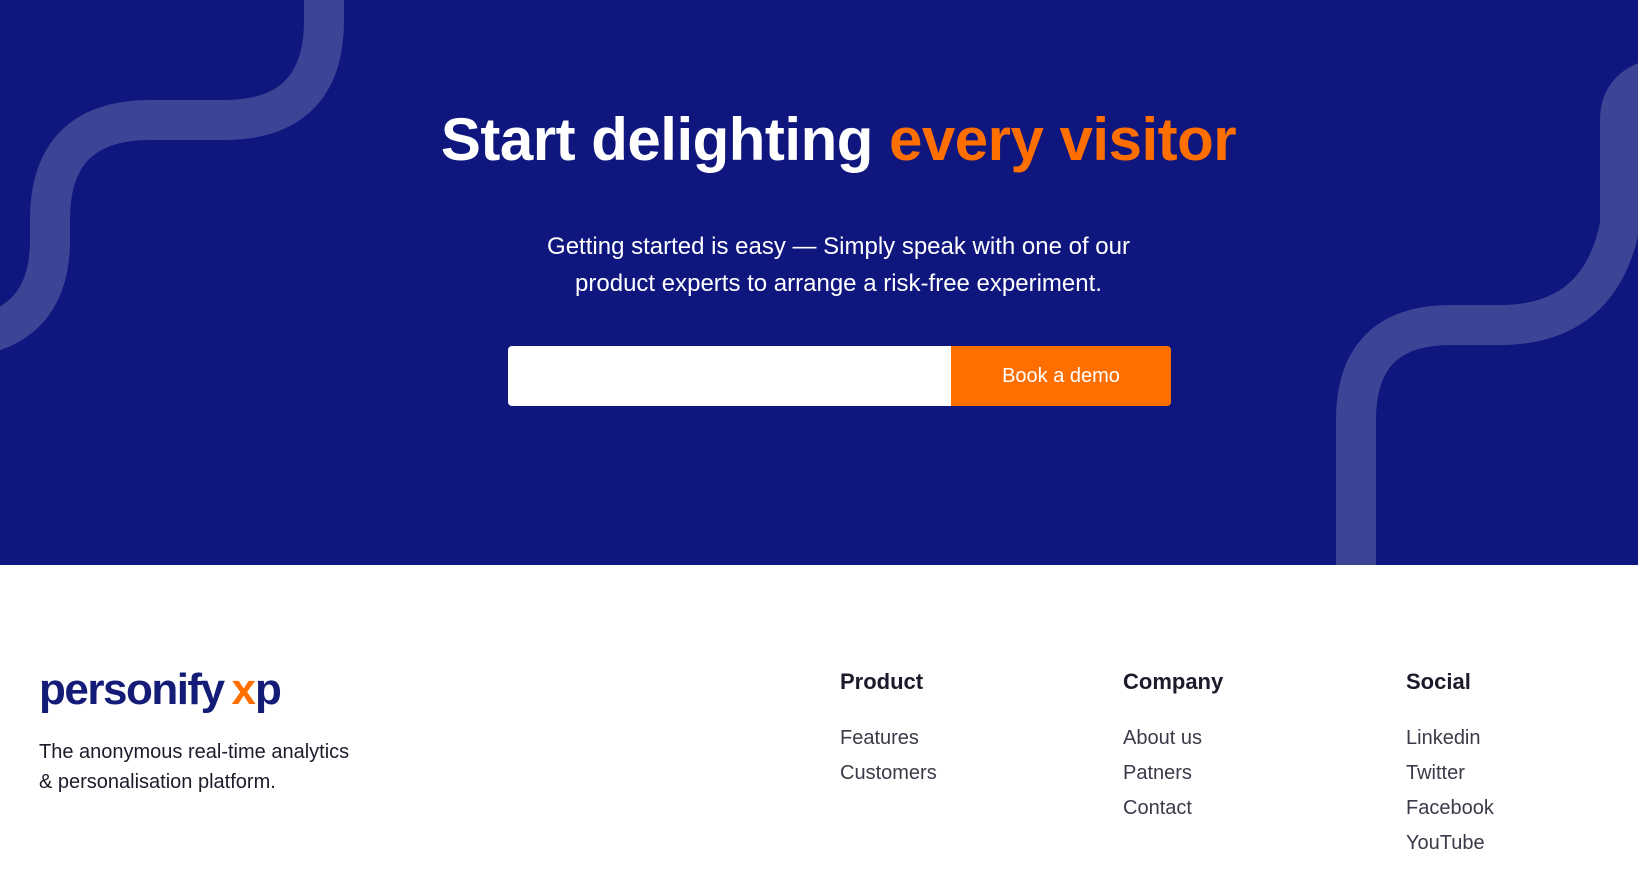  I want to click on footer-column-social: Social Linkedin Twitter Facebook YouTube, so click(1450, 764).